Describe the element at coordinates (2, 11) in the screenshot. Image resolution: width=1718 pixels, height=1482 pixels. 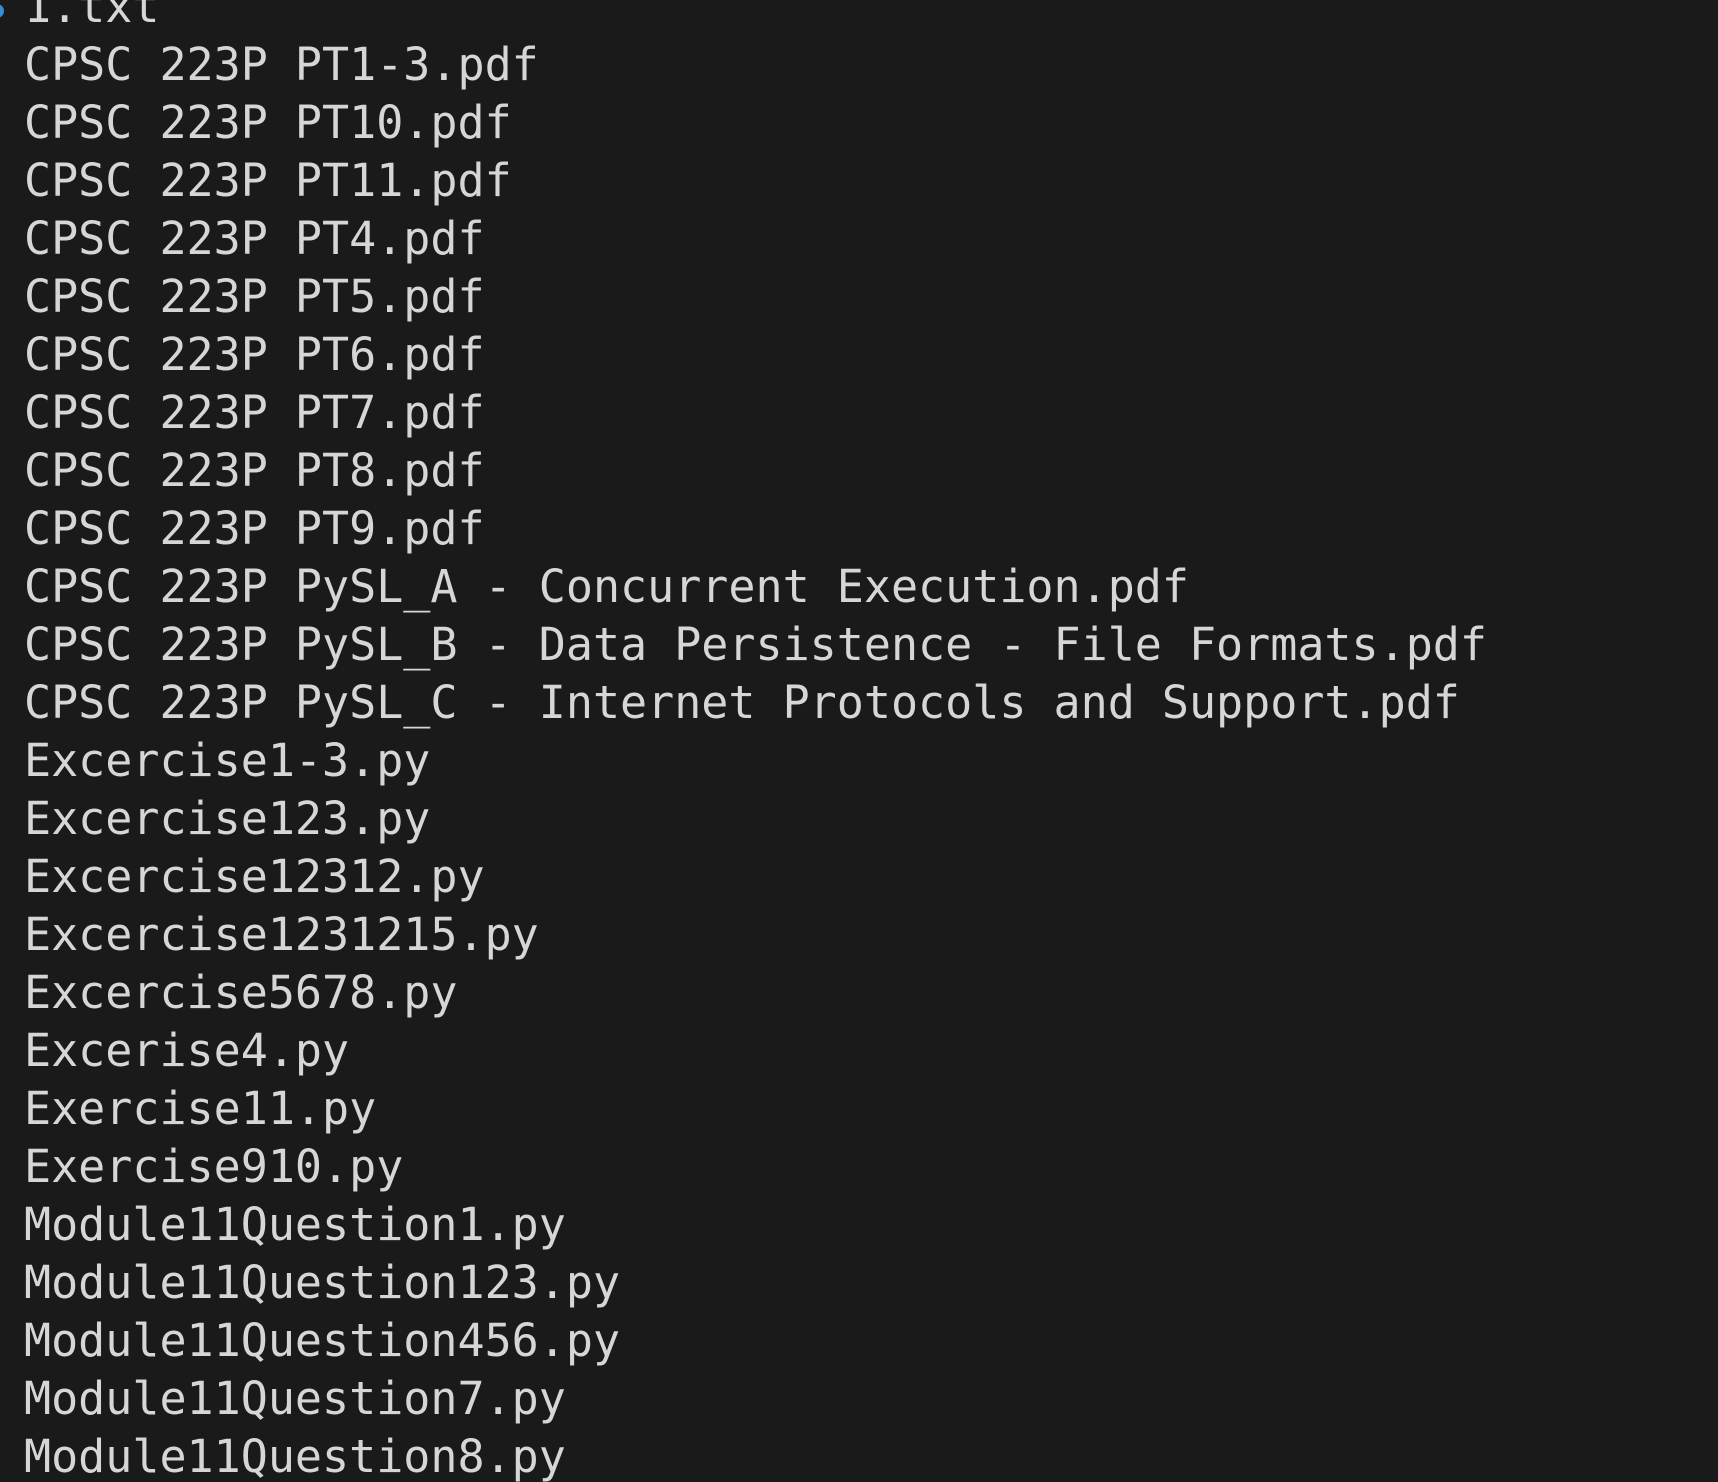
I see `status-dot-icon` at that location.